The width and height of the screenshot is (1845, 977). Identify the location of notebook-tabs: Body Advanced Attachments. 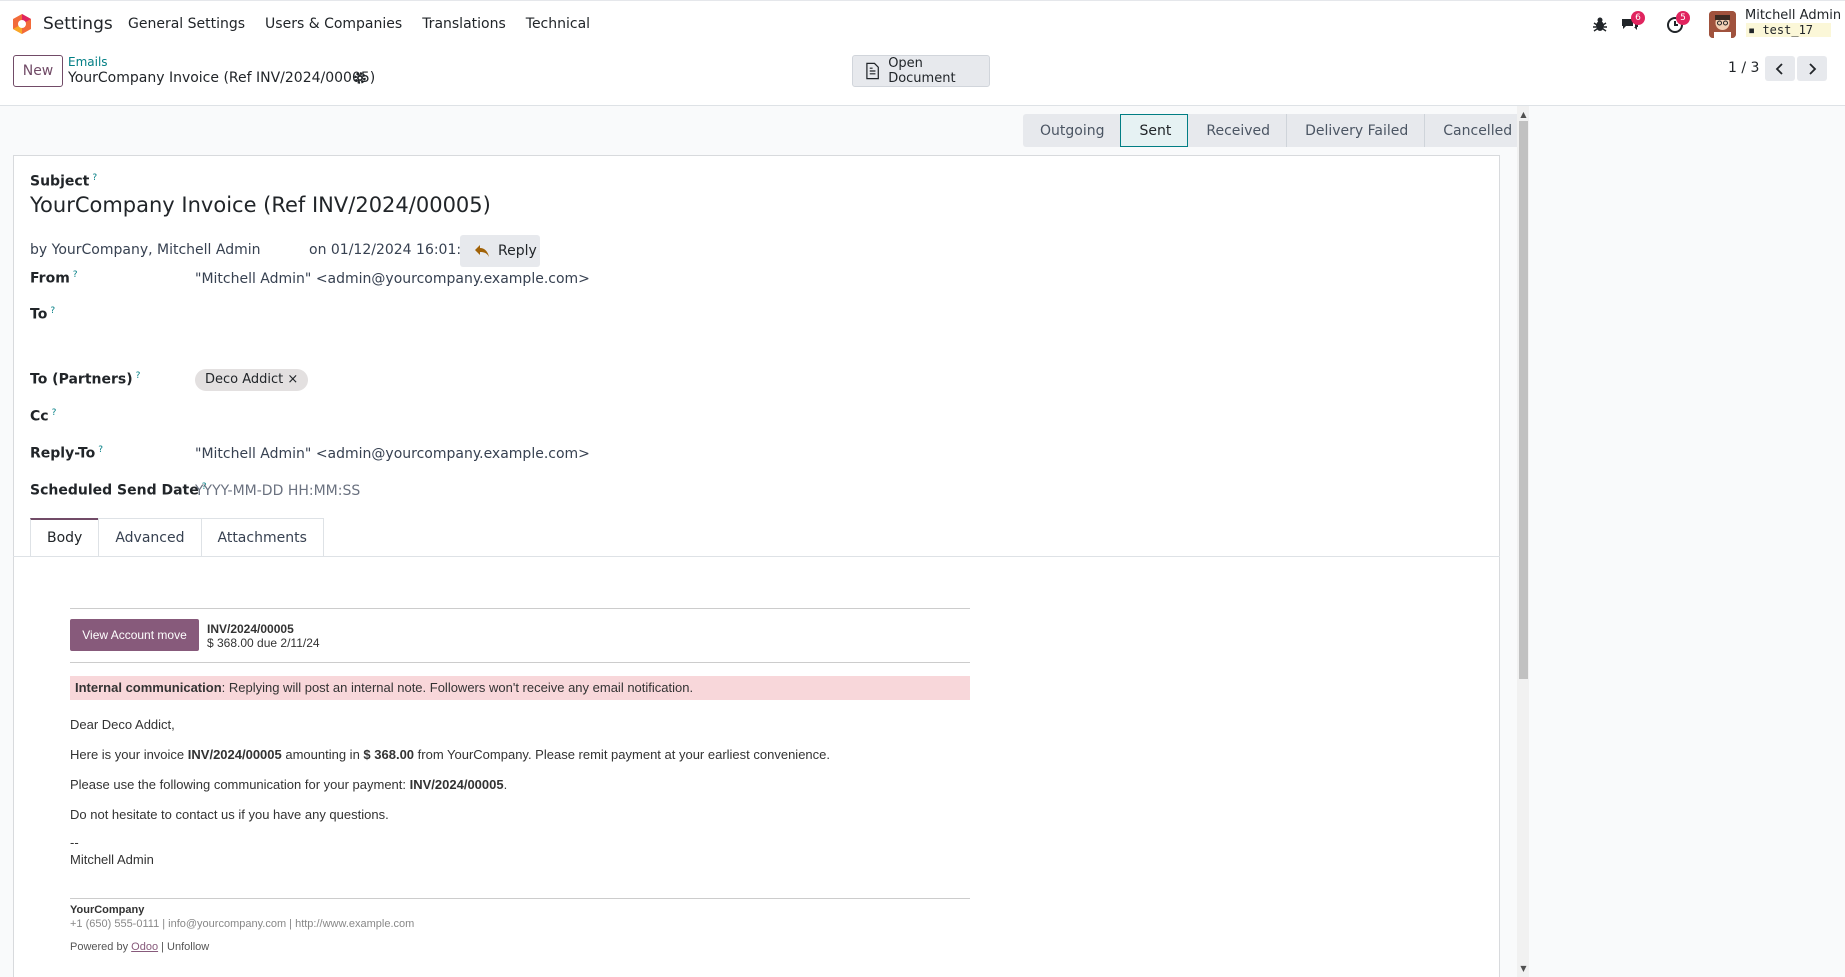
(177, 537).